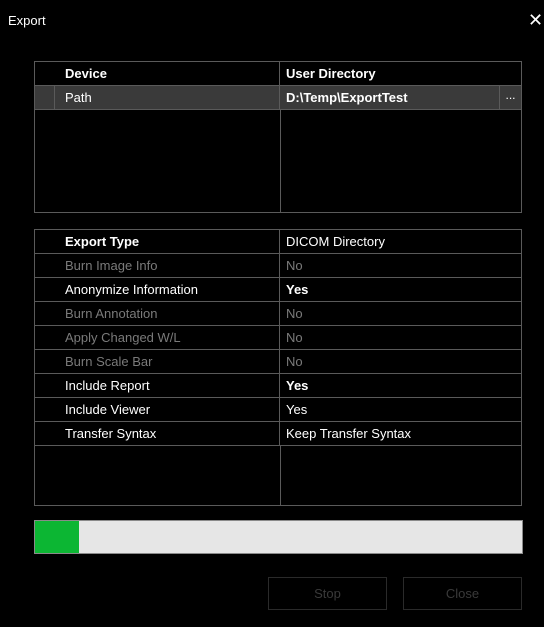  I want to click on option-label: Transfer Syntax, so click(157, 433).